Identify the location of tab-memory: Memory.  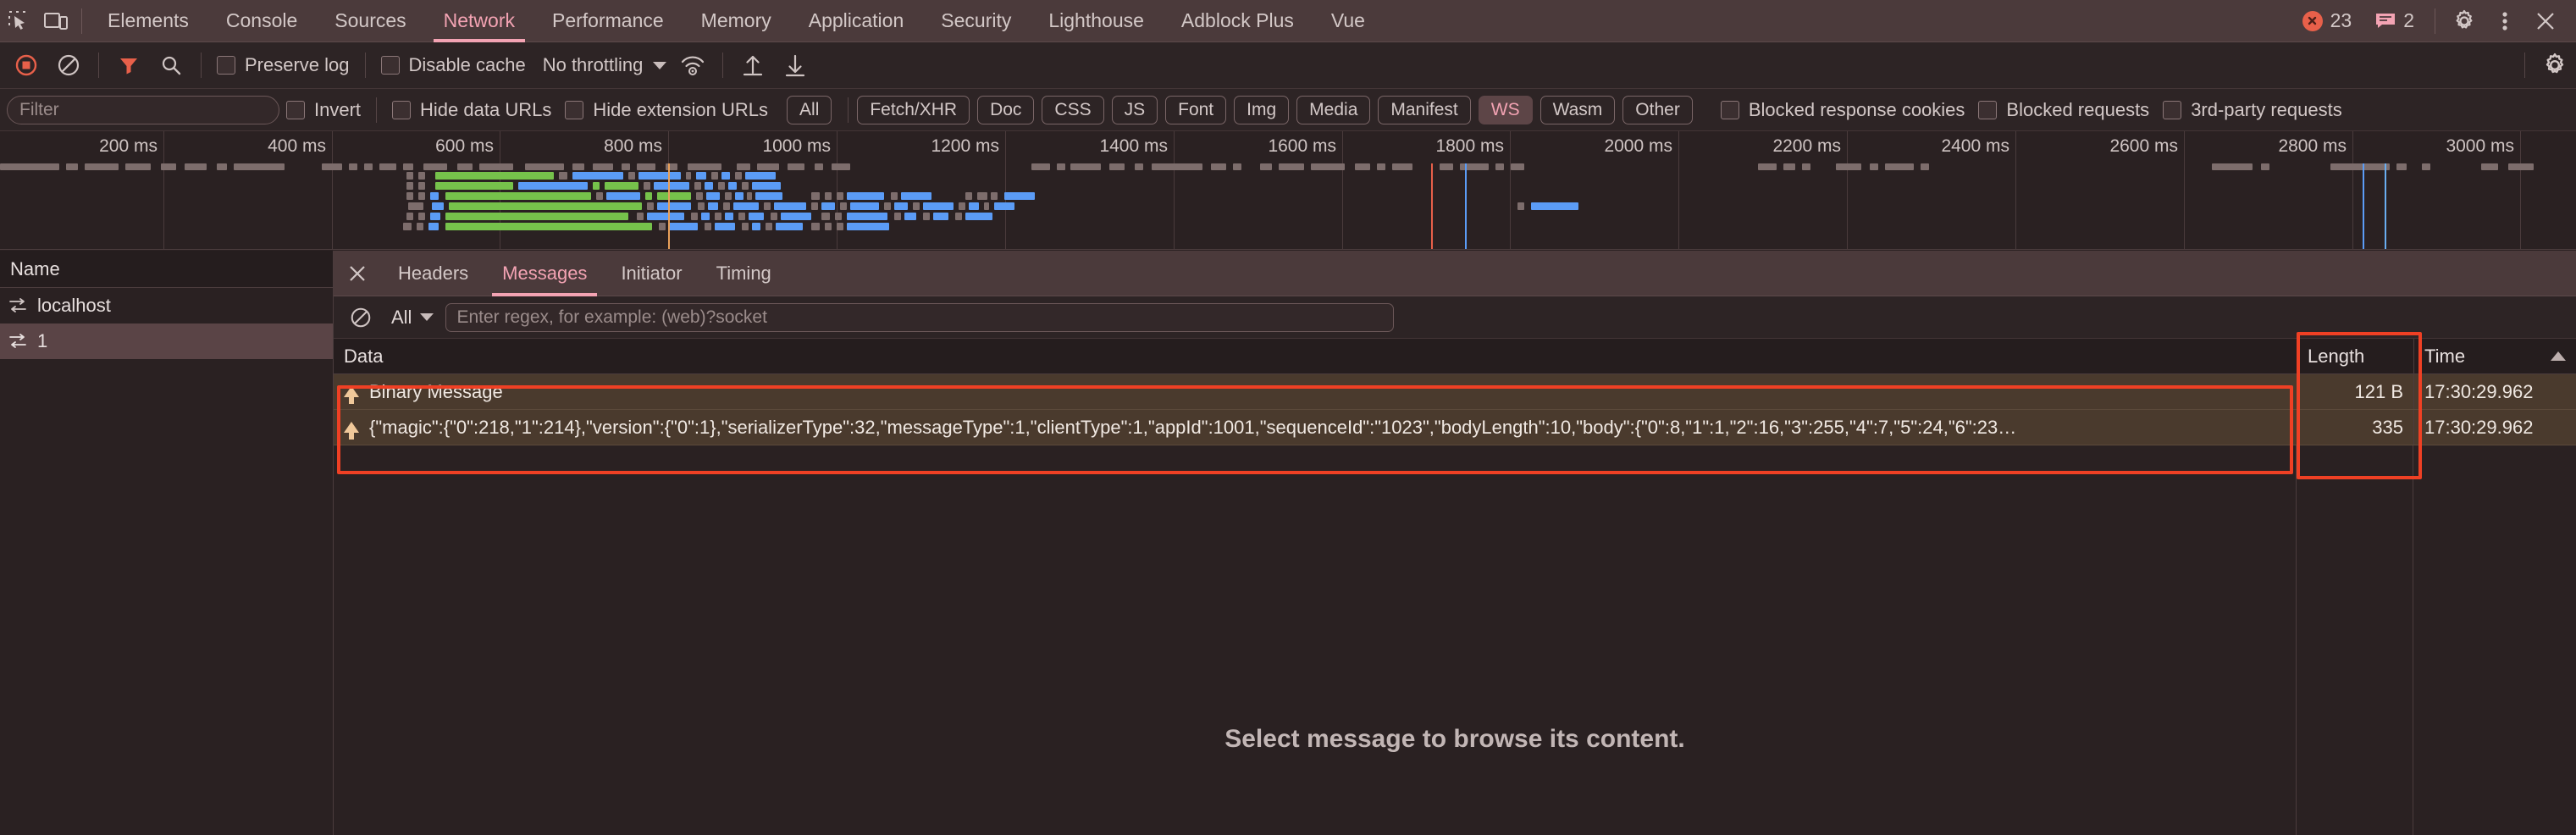
(736, 21).